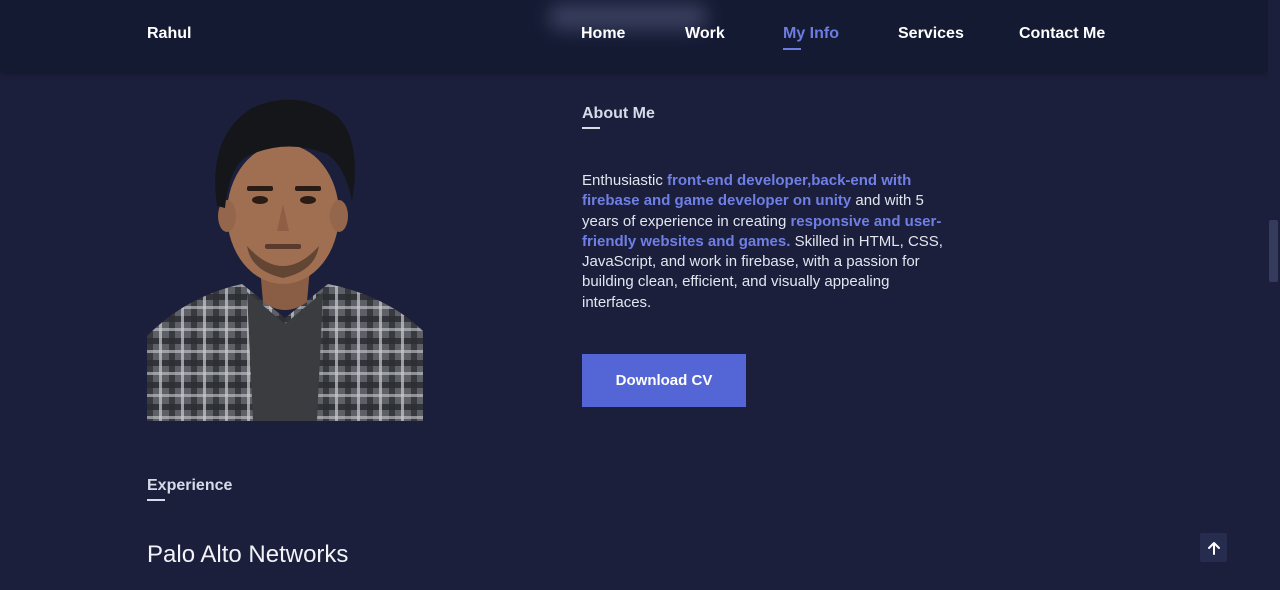  Describe the element at coordinates (628, 17) in the screenshot. I see `blurred-decoration` at that location.